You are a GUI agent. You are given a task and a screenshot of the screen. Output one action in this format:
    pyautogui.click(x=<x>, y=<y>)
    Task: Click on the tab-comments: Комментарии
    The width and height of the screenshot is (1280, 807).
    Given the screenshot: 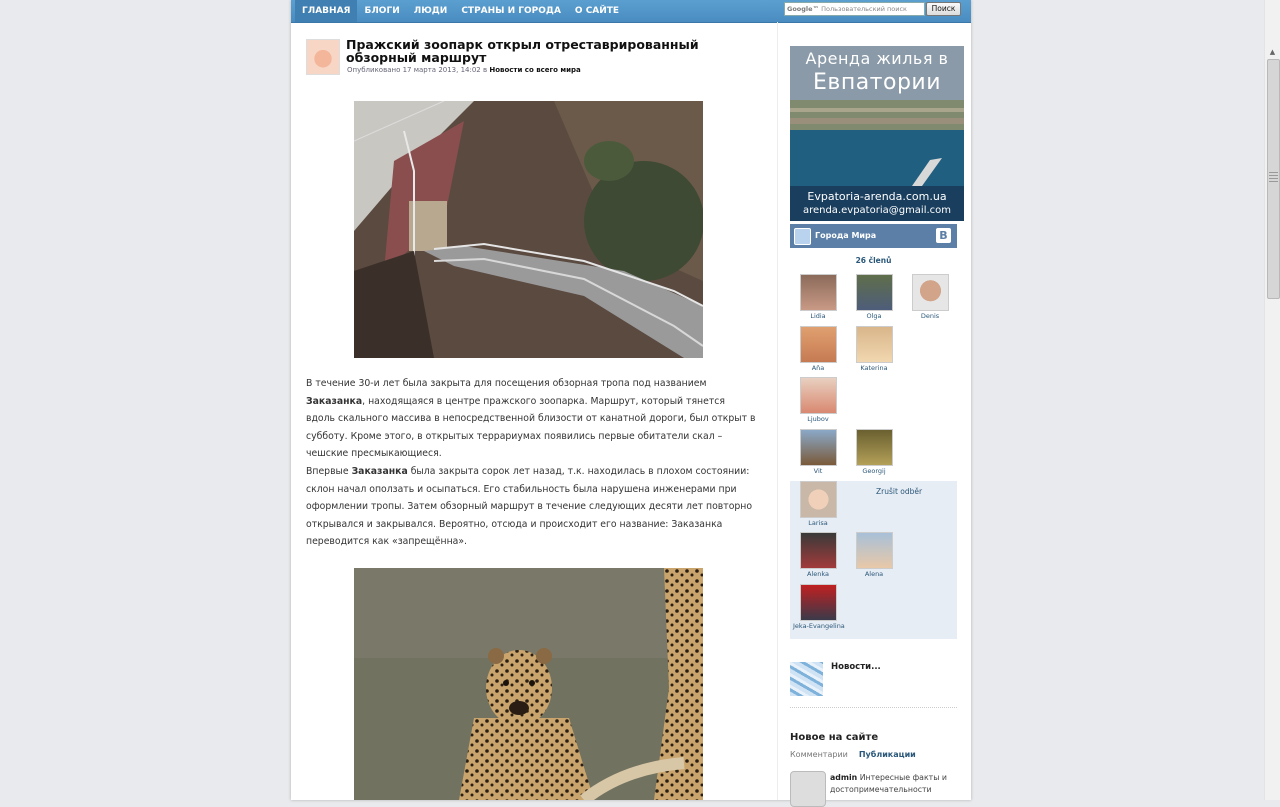 What is the action you would take?
    pyautogui.click(x=819, y=754)
    